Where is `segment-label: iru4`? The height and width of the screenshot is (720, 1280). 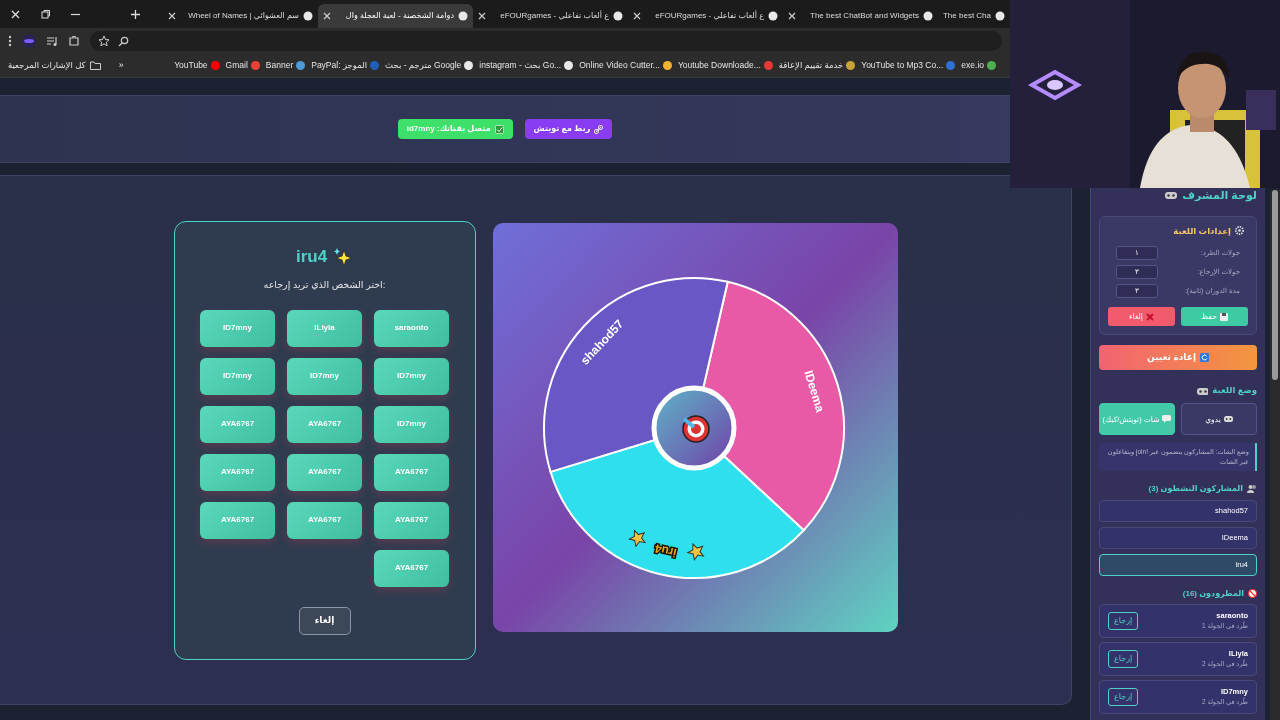 segment-label: iru4 is located at coordinates (665, 550).